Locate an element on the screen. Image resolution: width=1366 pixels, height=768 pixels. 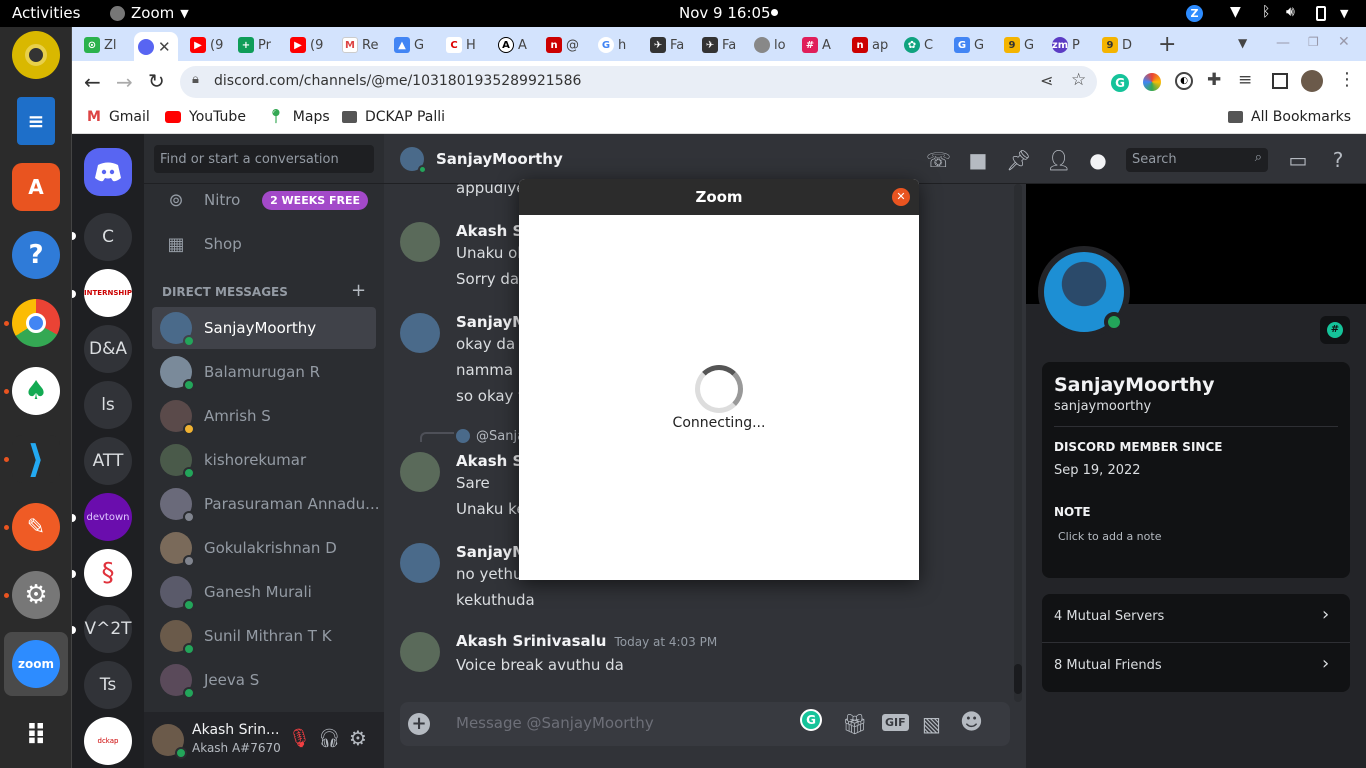
profile-avatar is located at coordinates (1312, 81).